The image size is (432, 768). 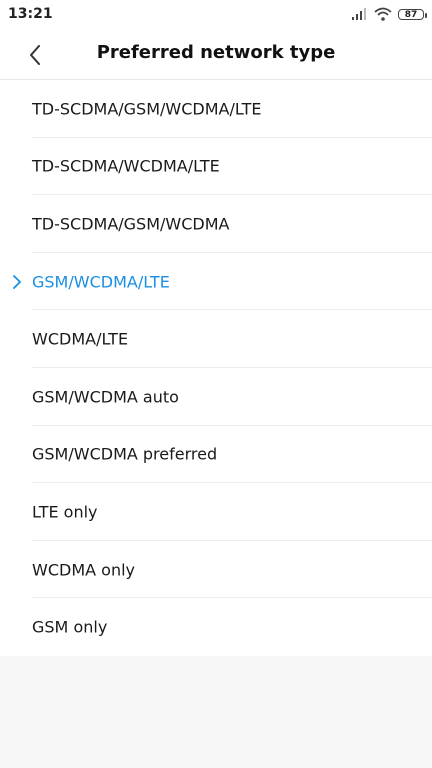 I want to click on chevron-right-icon, so click(x=17, y=281).